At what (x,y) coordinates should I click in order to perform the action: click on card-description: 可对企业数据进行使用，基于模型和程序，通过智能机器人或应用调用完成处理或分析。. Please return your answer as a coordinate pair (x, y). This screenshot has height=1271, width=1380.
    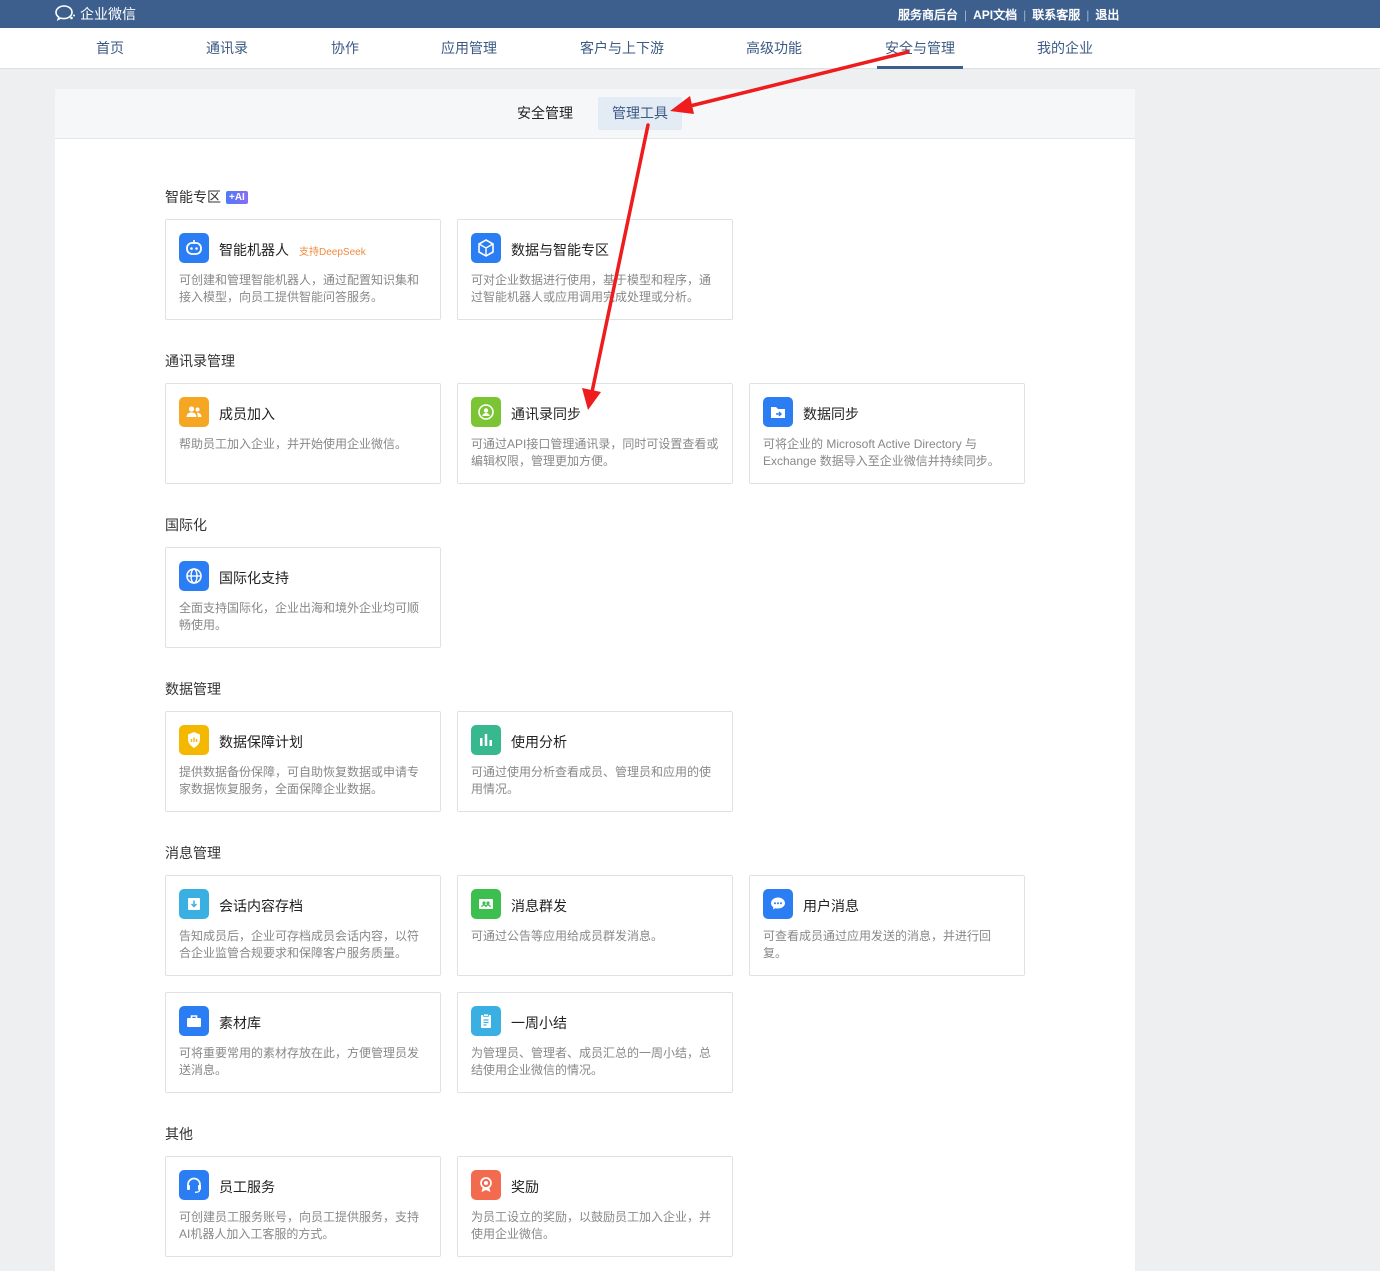
    Looking at the image, I should click on (591, 288).